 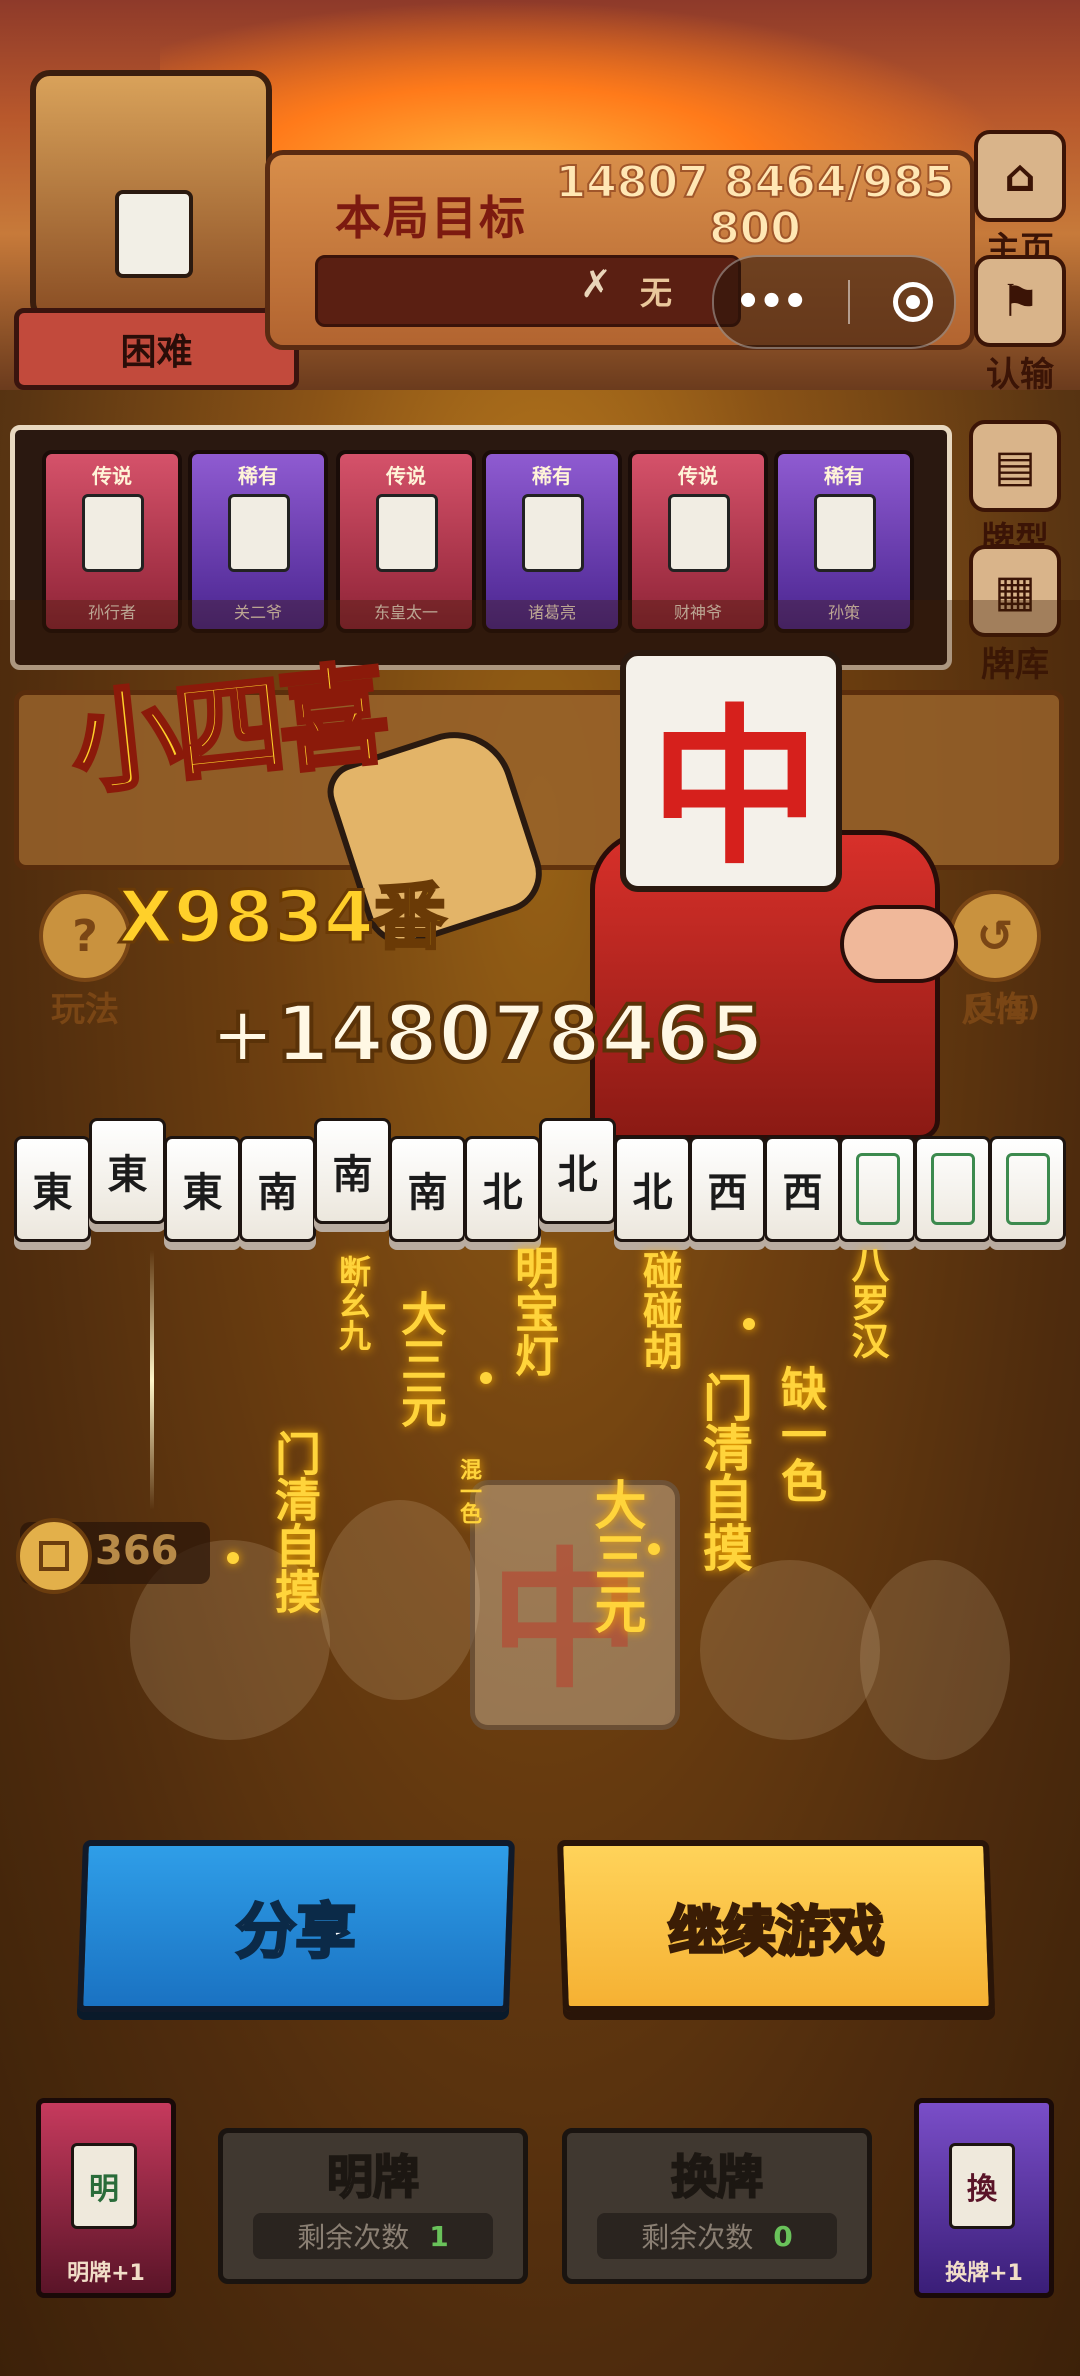 I want to click on undo-icon: ↺, so click(x=995, y=936).